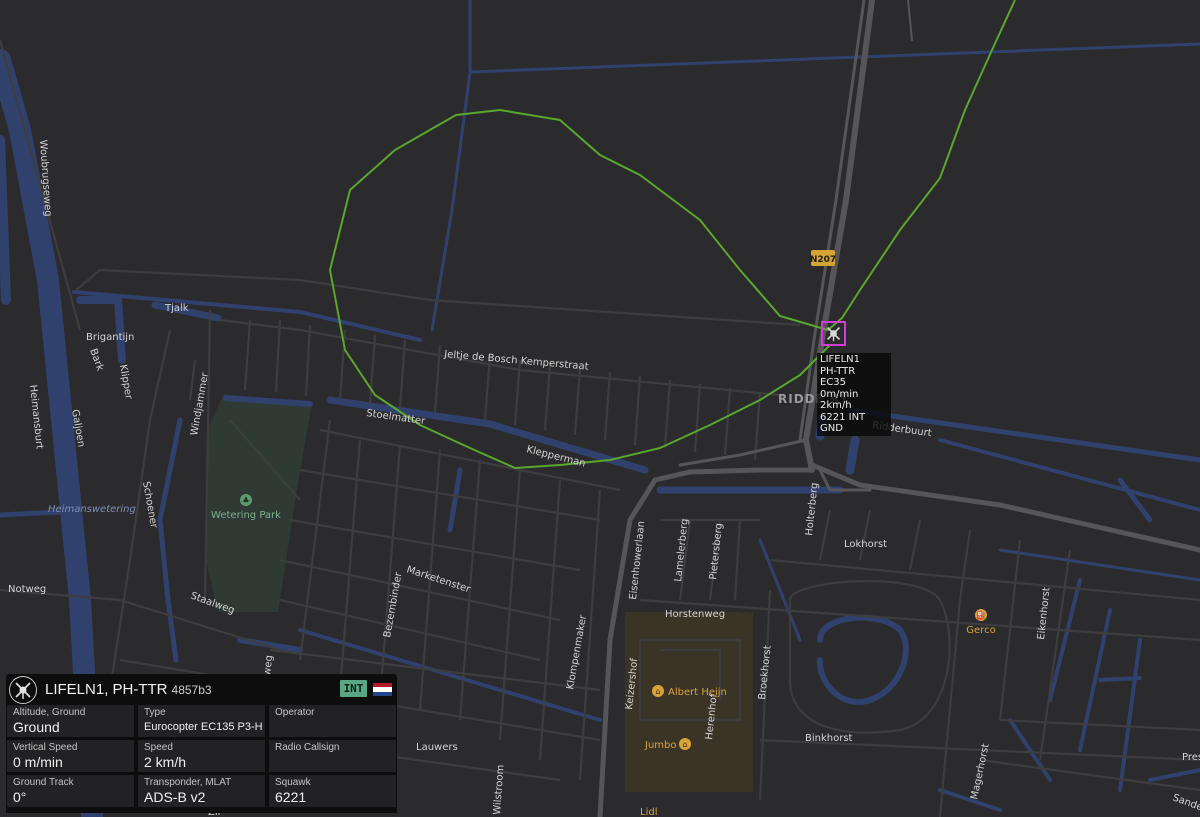 The width and height of the screenshot is (1200, 817). I want to click on svg-text: Albert Heijn, so click(697, 692).